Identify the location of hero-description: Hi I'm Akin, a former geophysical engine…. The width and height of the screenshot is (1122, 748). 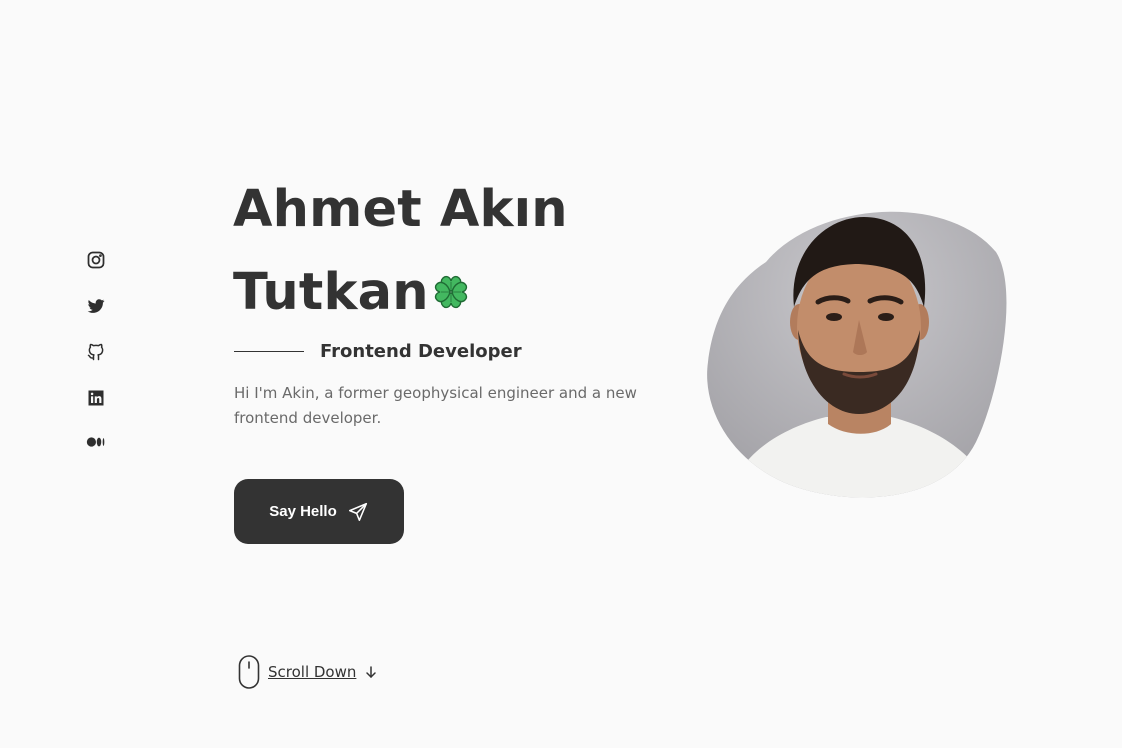
(435, 405).